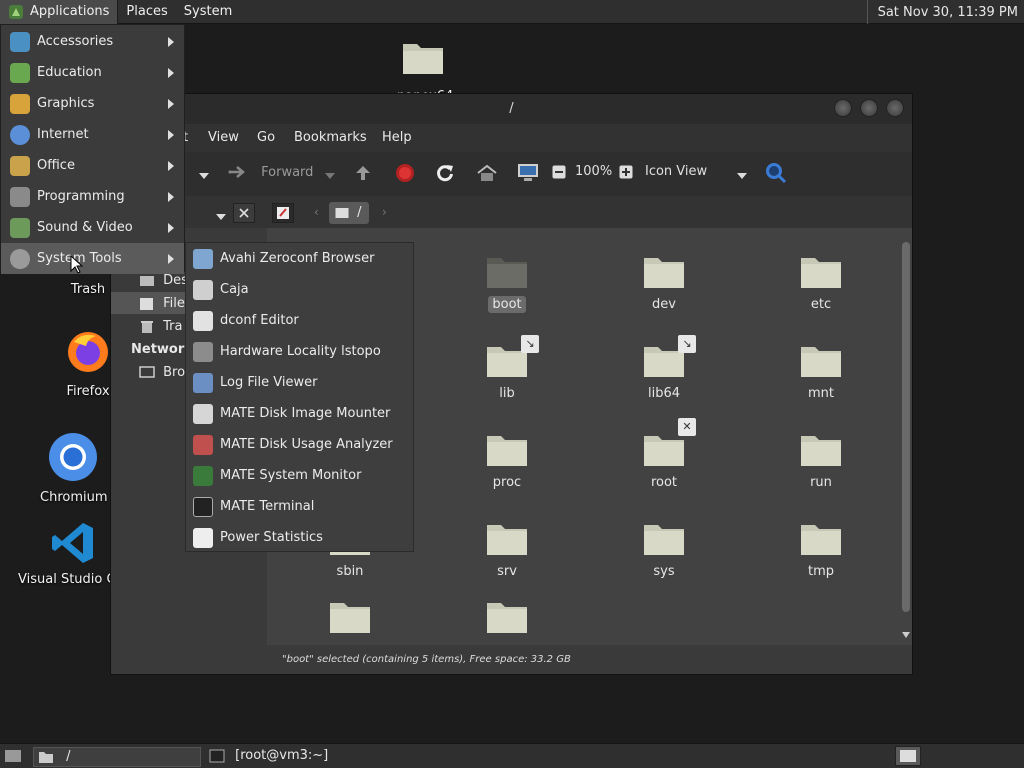 The height and width of the screenshot is (768, 1024). Describe the element at coordinates (299, 506) in the screenshot. I see `menu-item-mate-terminal: MATE Terminal` at that location.